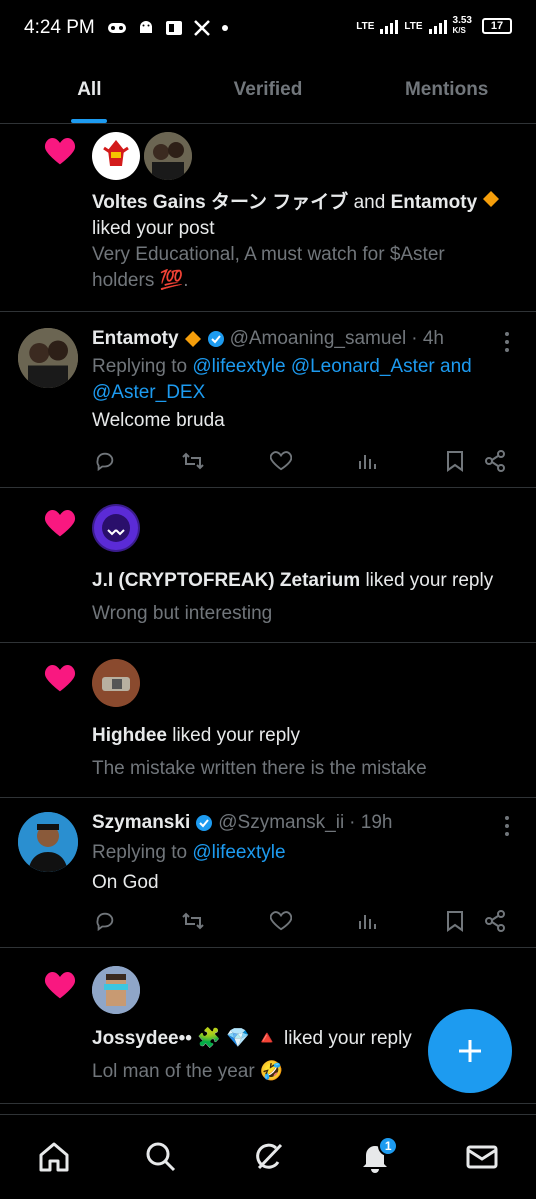 This screenshot has width=536, height=1199. I want to click on notification-tabs: All Verified Mentions, so click(268, 90).